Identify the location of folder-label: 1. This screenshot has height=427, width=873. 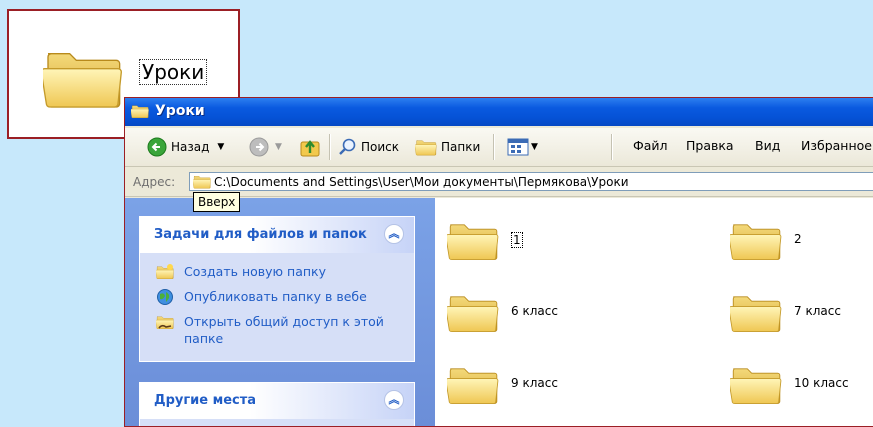
(517, 240).